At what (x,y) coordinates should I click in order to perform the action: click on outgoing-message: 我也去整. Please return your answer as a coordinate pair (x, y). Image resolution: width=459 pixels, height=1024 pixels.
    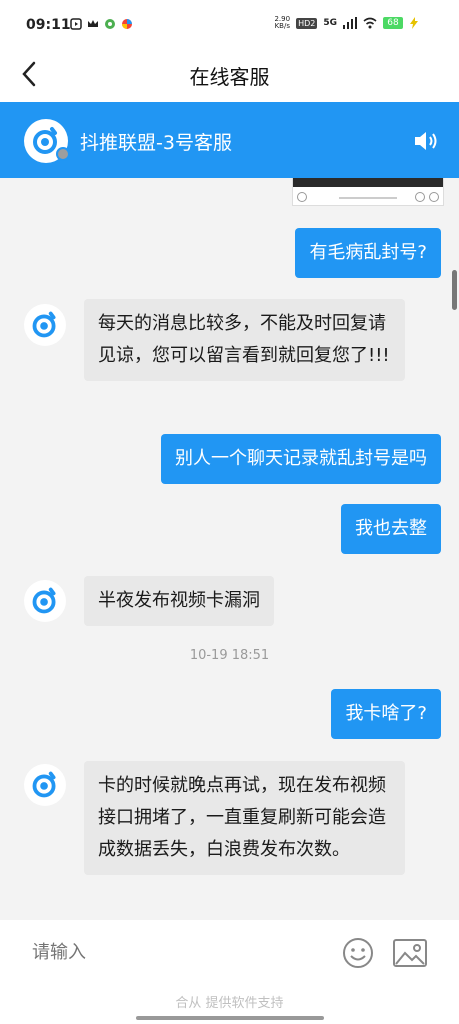
    Looking at the image, I should click on (391, 529).